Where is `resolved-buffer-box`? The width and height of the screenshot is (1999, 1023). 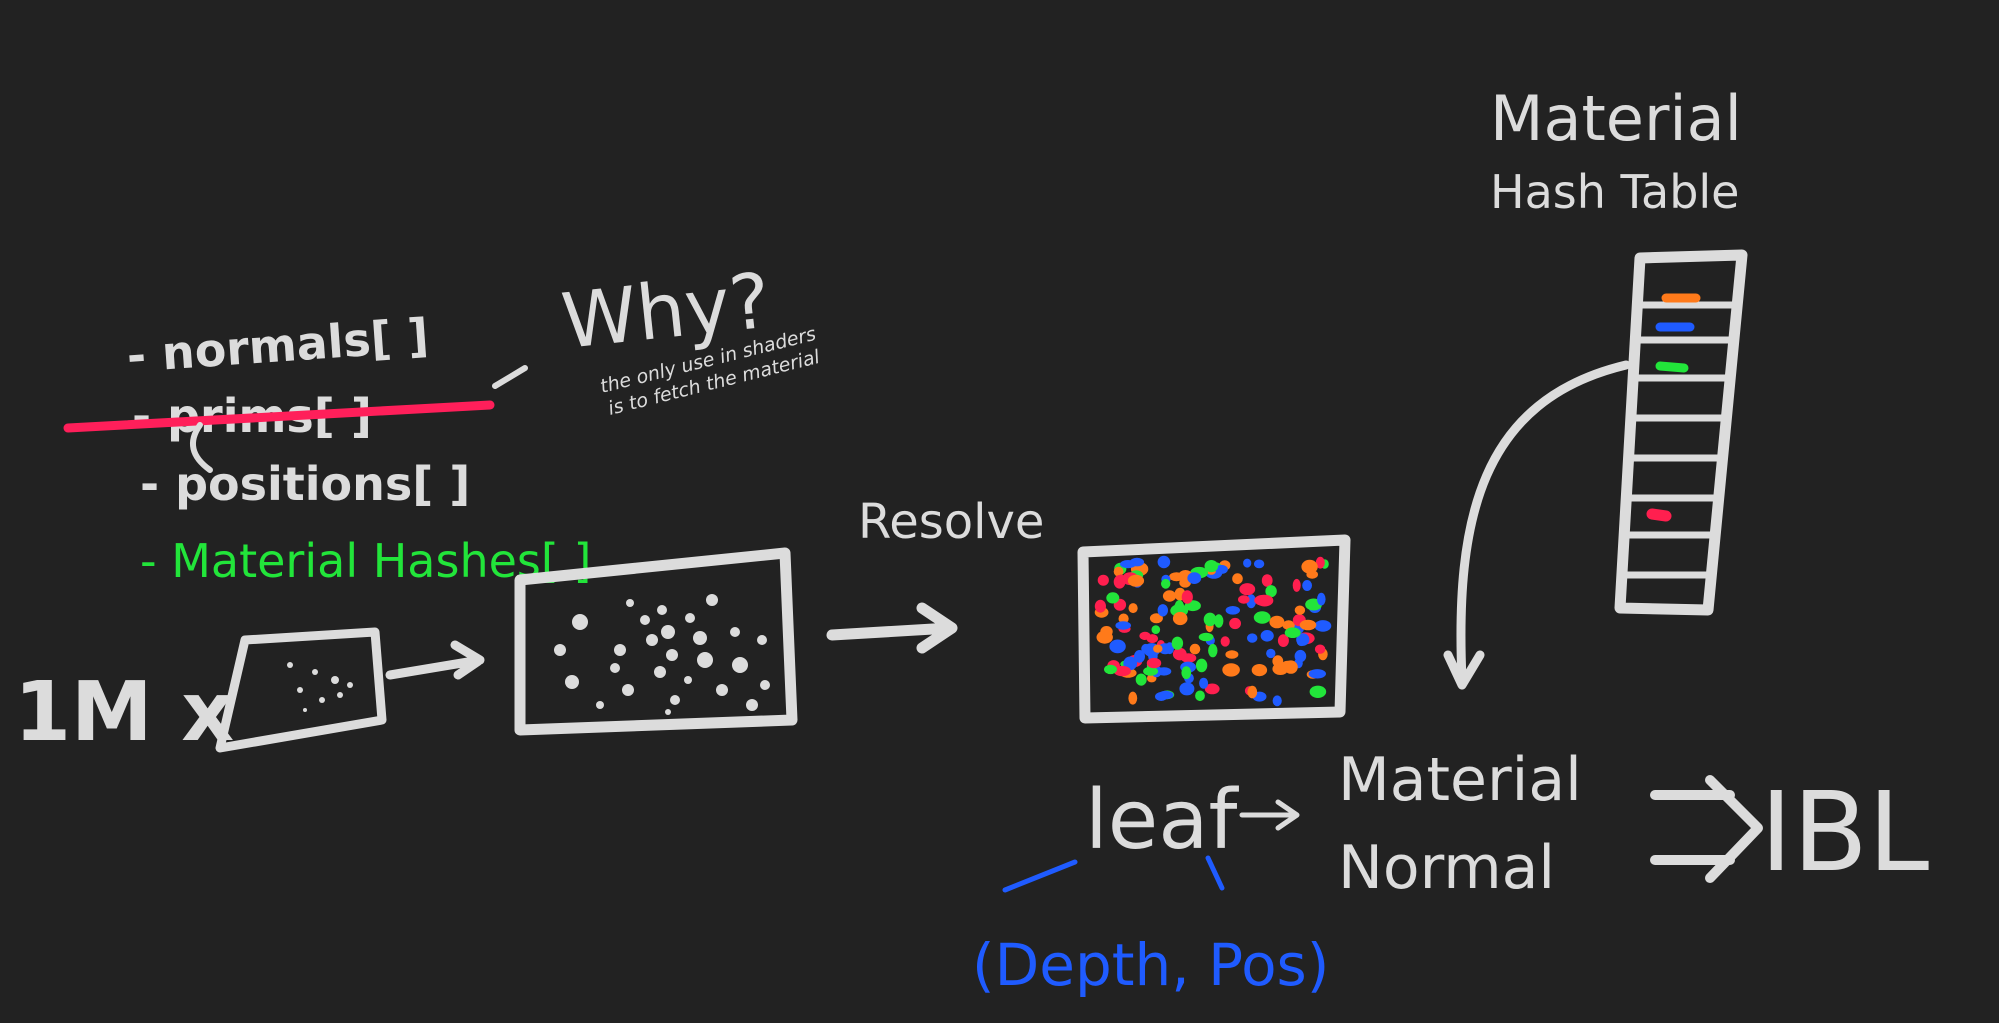 resolved-buffer-box is located at coordinates (1214, 629).